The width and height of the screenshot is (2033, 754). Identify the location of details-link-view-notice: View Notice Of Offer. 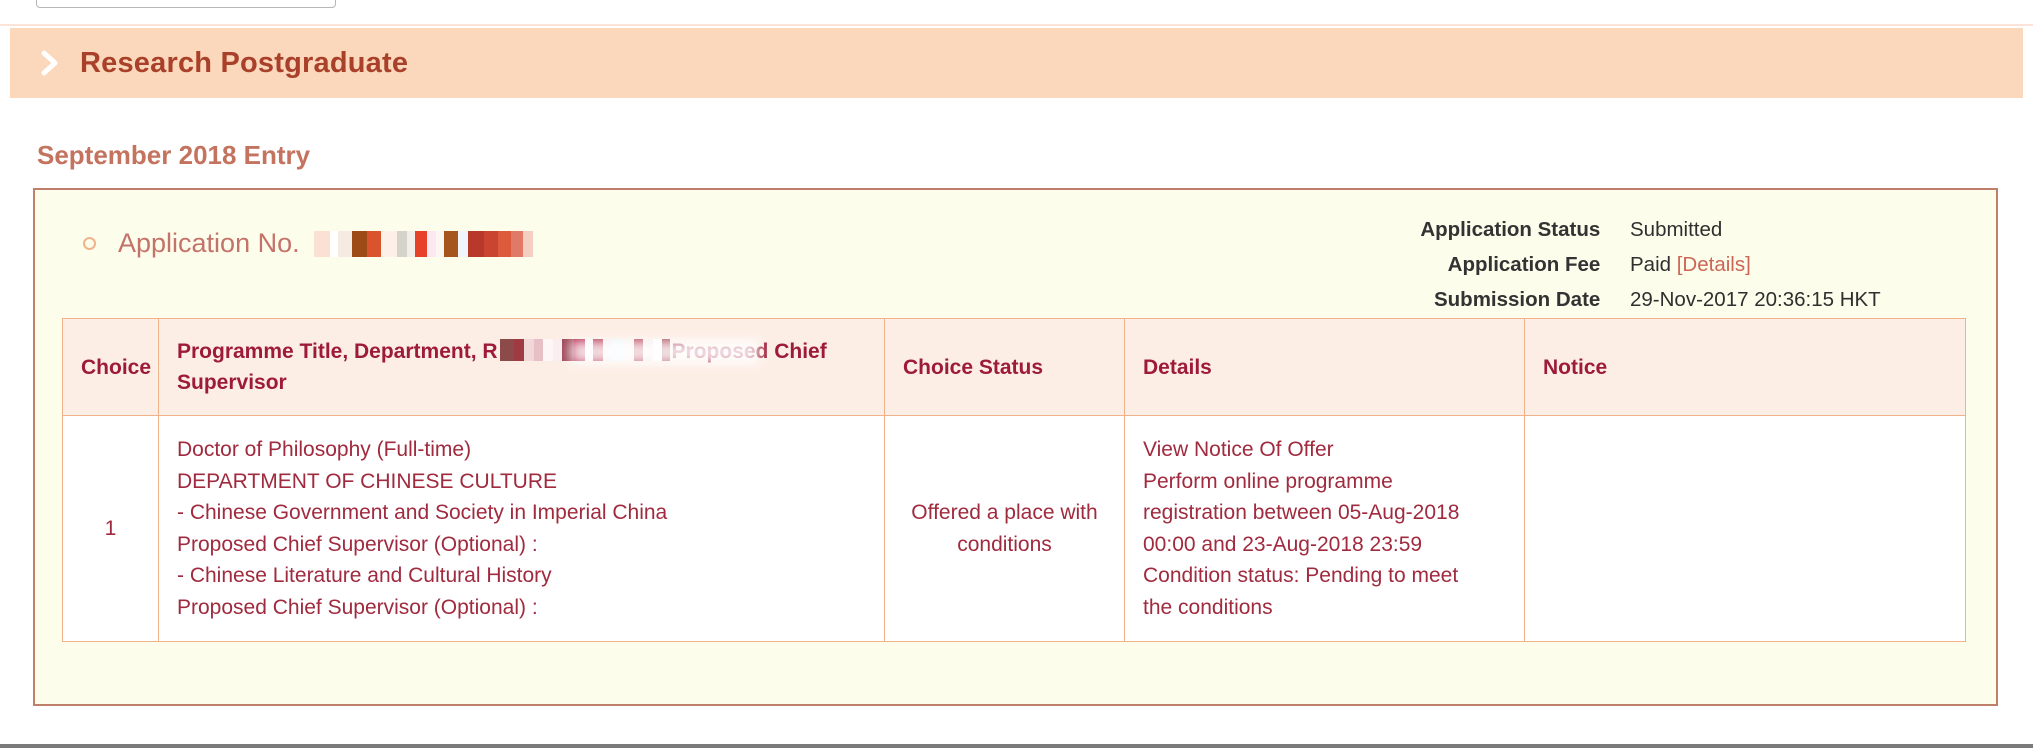
(1324, 450).